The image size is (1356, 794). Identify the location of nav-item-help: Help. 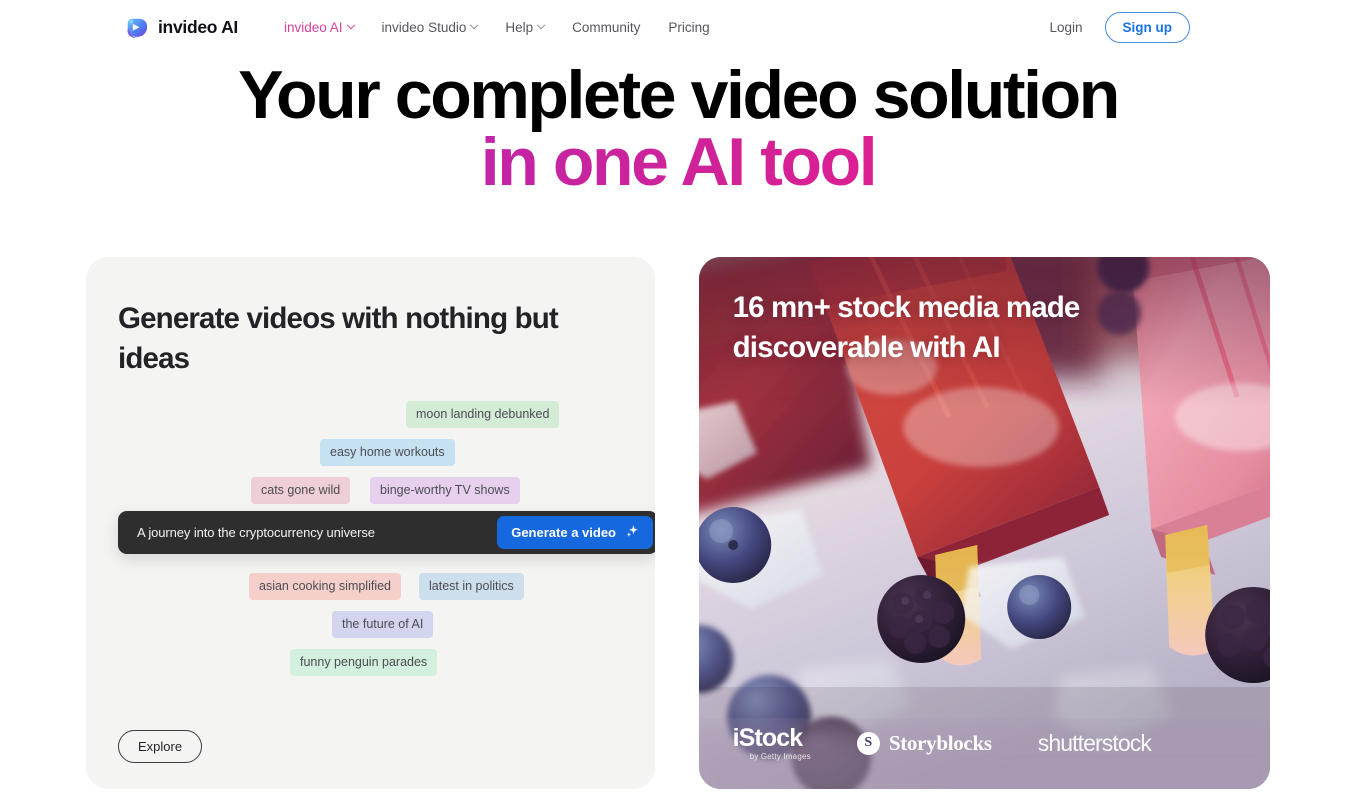
(524, 27).